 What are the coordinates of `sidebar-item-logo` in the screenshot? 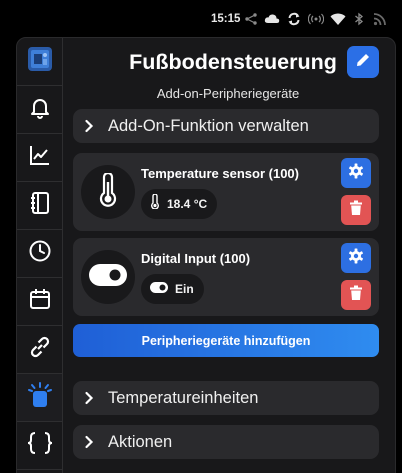 It's located at (39, 62).